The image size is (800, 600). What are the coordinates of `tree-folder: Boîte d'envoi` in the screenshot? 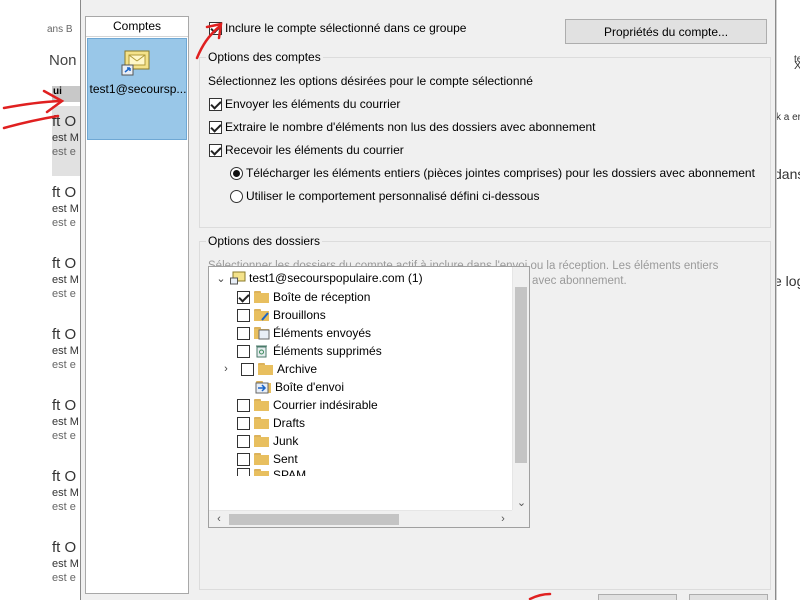 It's located at (299, 387).